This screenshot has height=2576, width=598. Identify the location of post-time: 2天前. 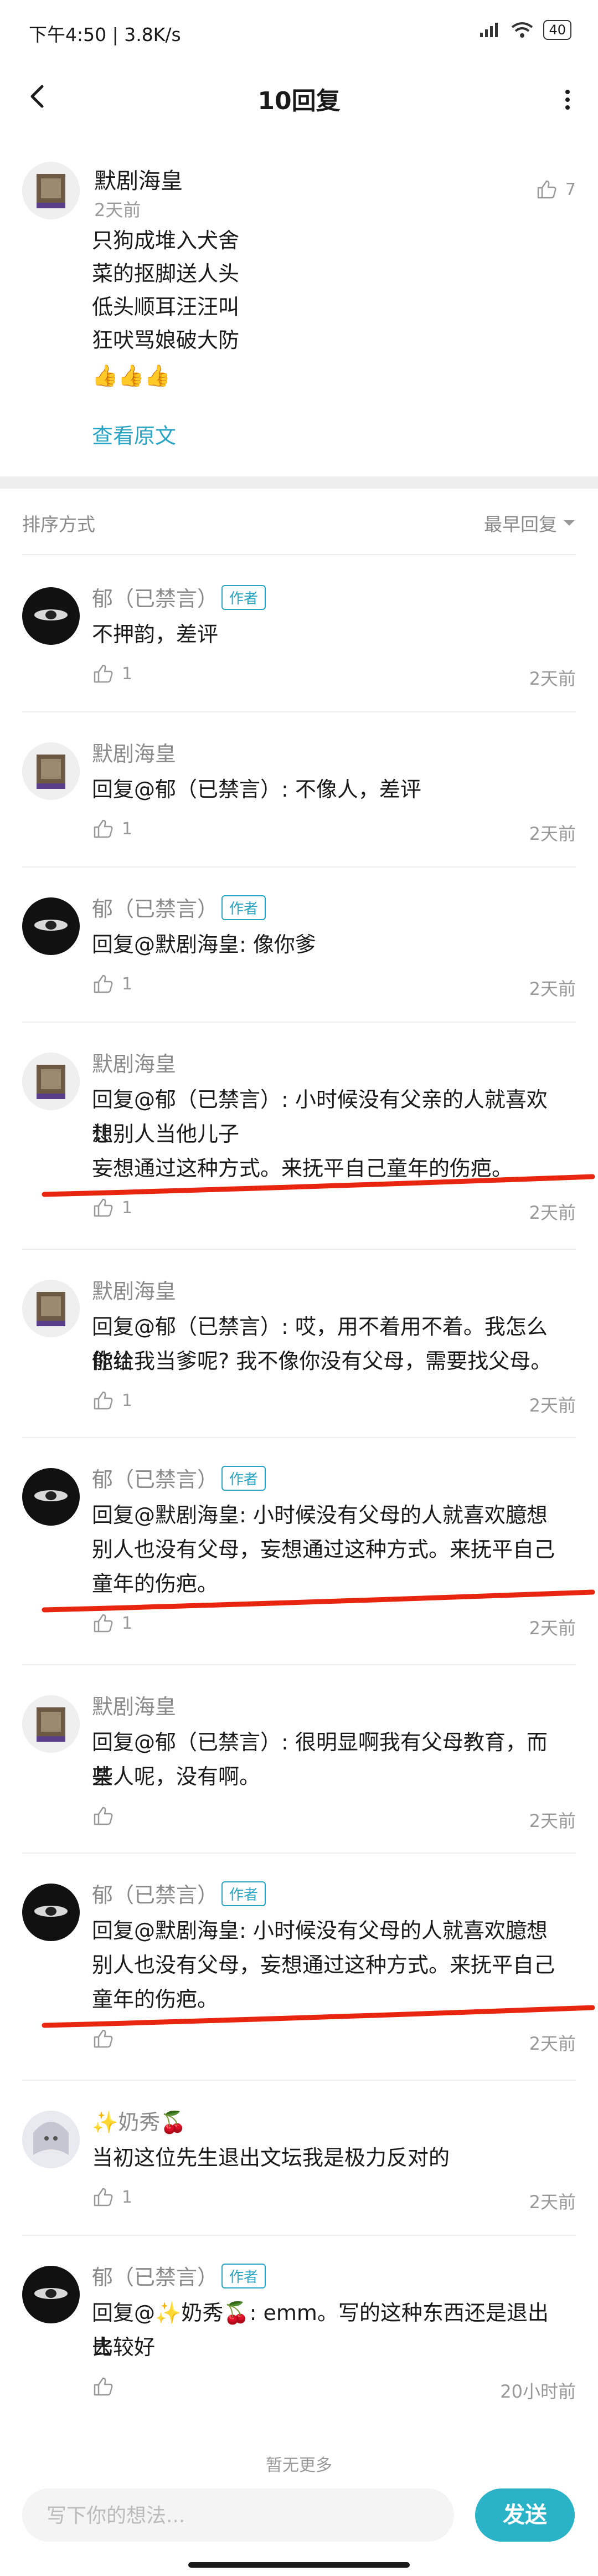
(117, 209).